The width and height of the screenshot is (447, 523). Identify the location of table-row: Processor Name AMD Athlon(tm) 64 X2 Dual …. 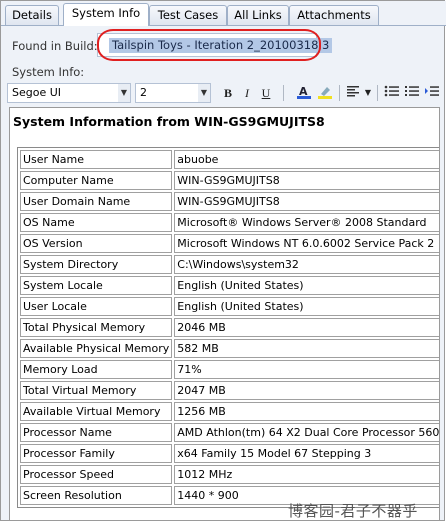
(229, 432).